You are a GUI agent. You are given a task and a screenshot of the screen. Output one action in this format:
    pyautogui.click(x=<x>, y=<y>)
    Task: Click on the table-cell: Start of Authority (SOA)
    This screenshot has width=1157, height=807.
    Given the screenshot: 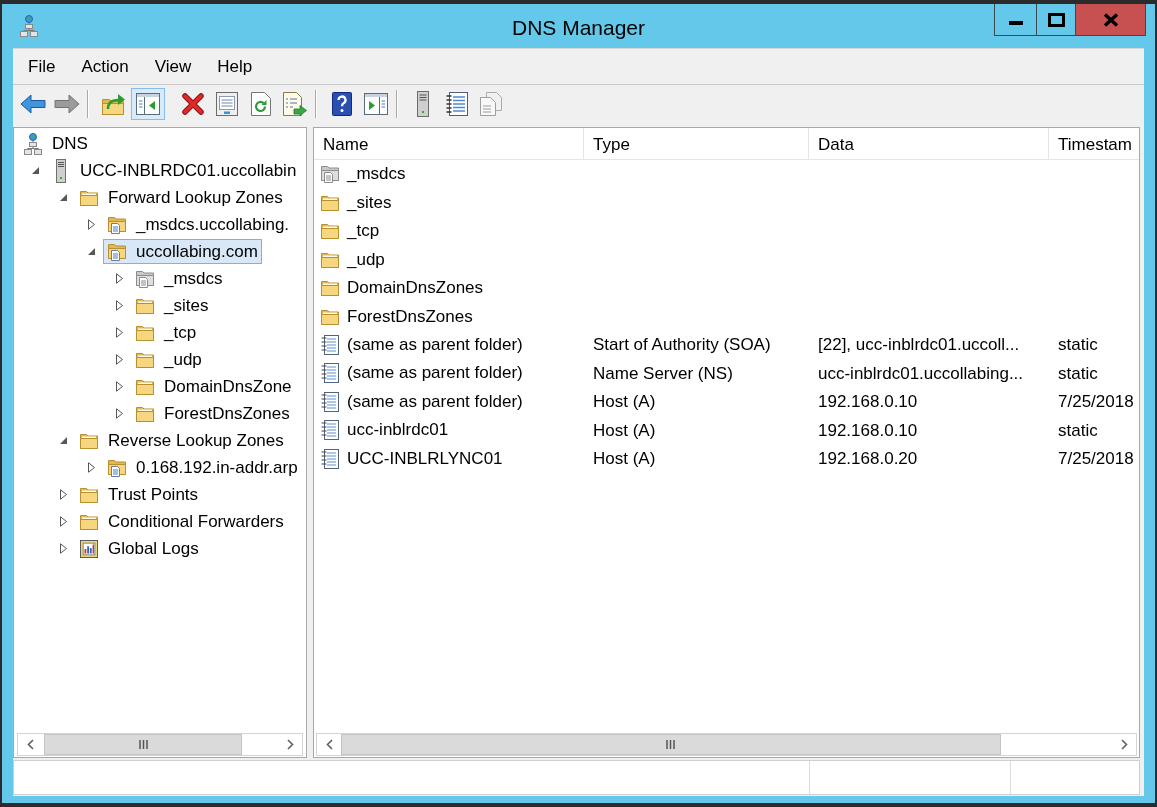 What is the action you would take?
    pyautogui.click(x=682, y=345)
    